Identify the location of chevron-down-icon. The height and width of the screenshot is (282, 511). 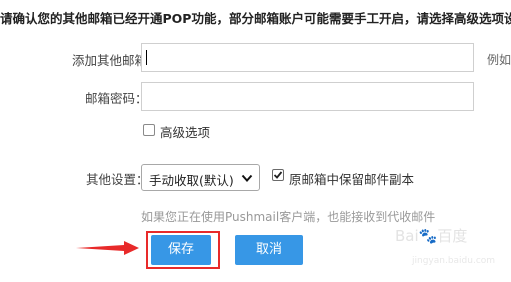
(247, 178).